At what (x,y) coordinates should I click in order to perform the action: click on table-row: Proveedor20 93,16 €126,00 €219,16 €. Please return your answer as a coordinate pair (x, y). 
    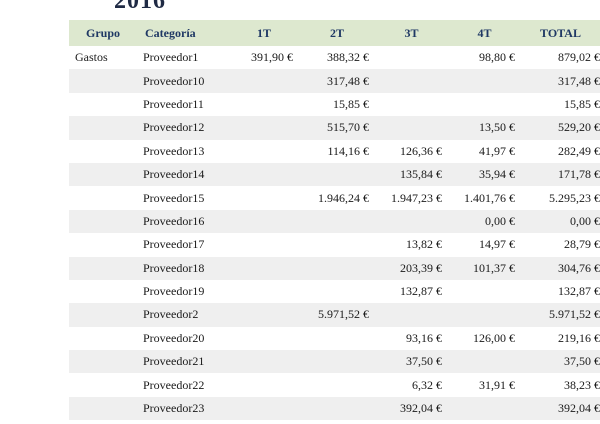
    Looking at the image, I should click on (334, 338).